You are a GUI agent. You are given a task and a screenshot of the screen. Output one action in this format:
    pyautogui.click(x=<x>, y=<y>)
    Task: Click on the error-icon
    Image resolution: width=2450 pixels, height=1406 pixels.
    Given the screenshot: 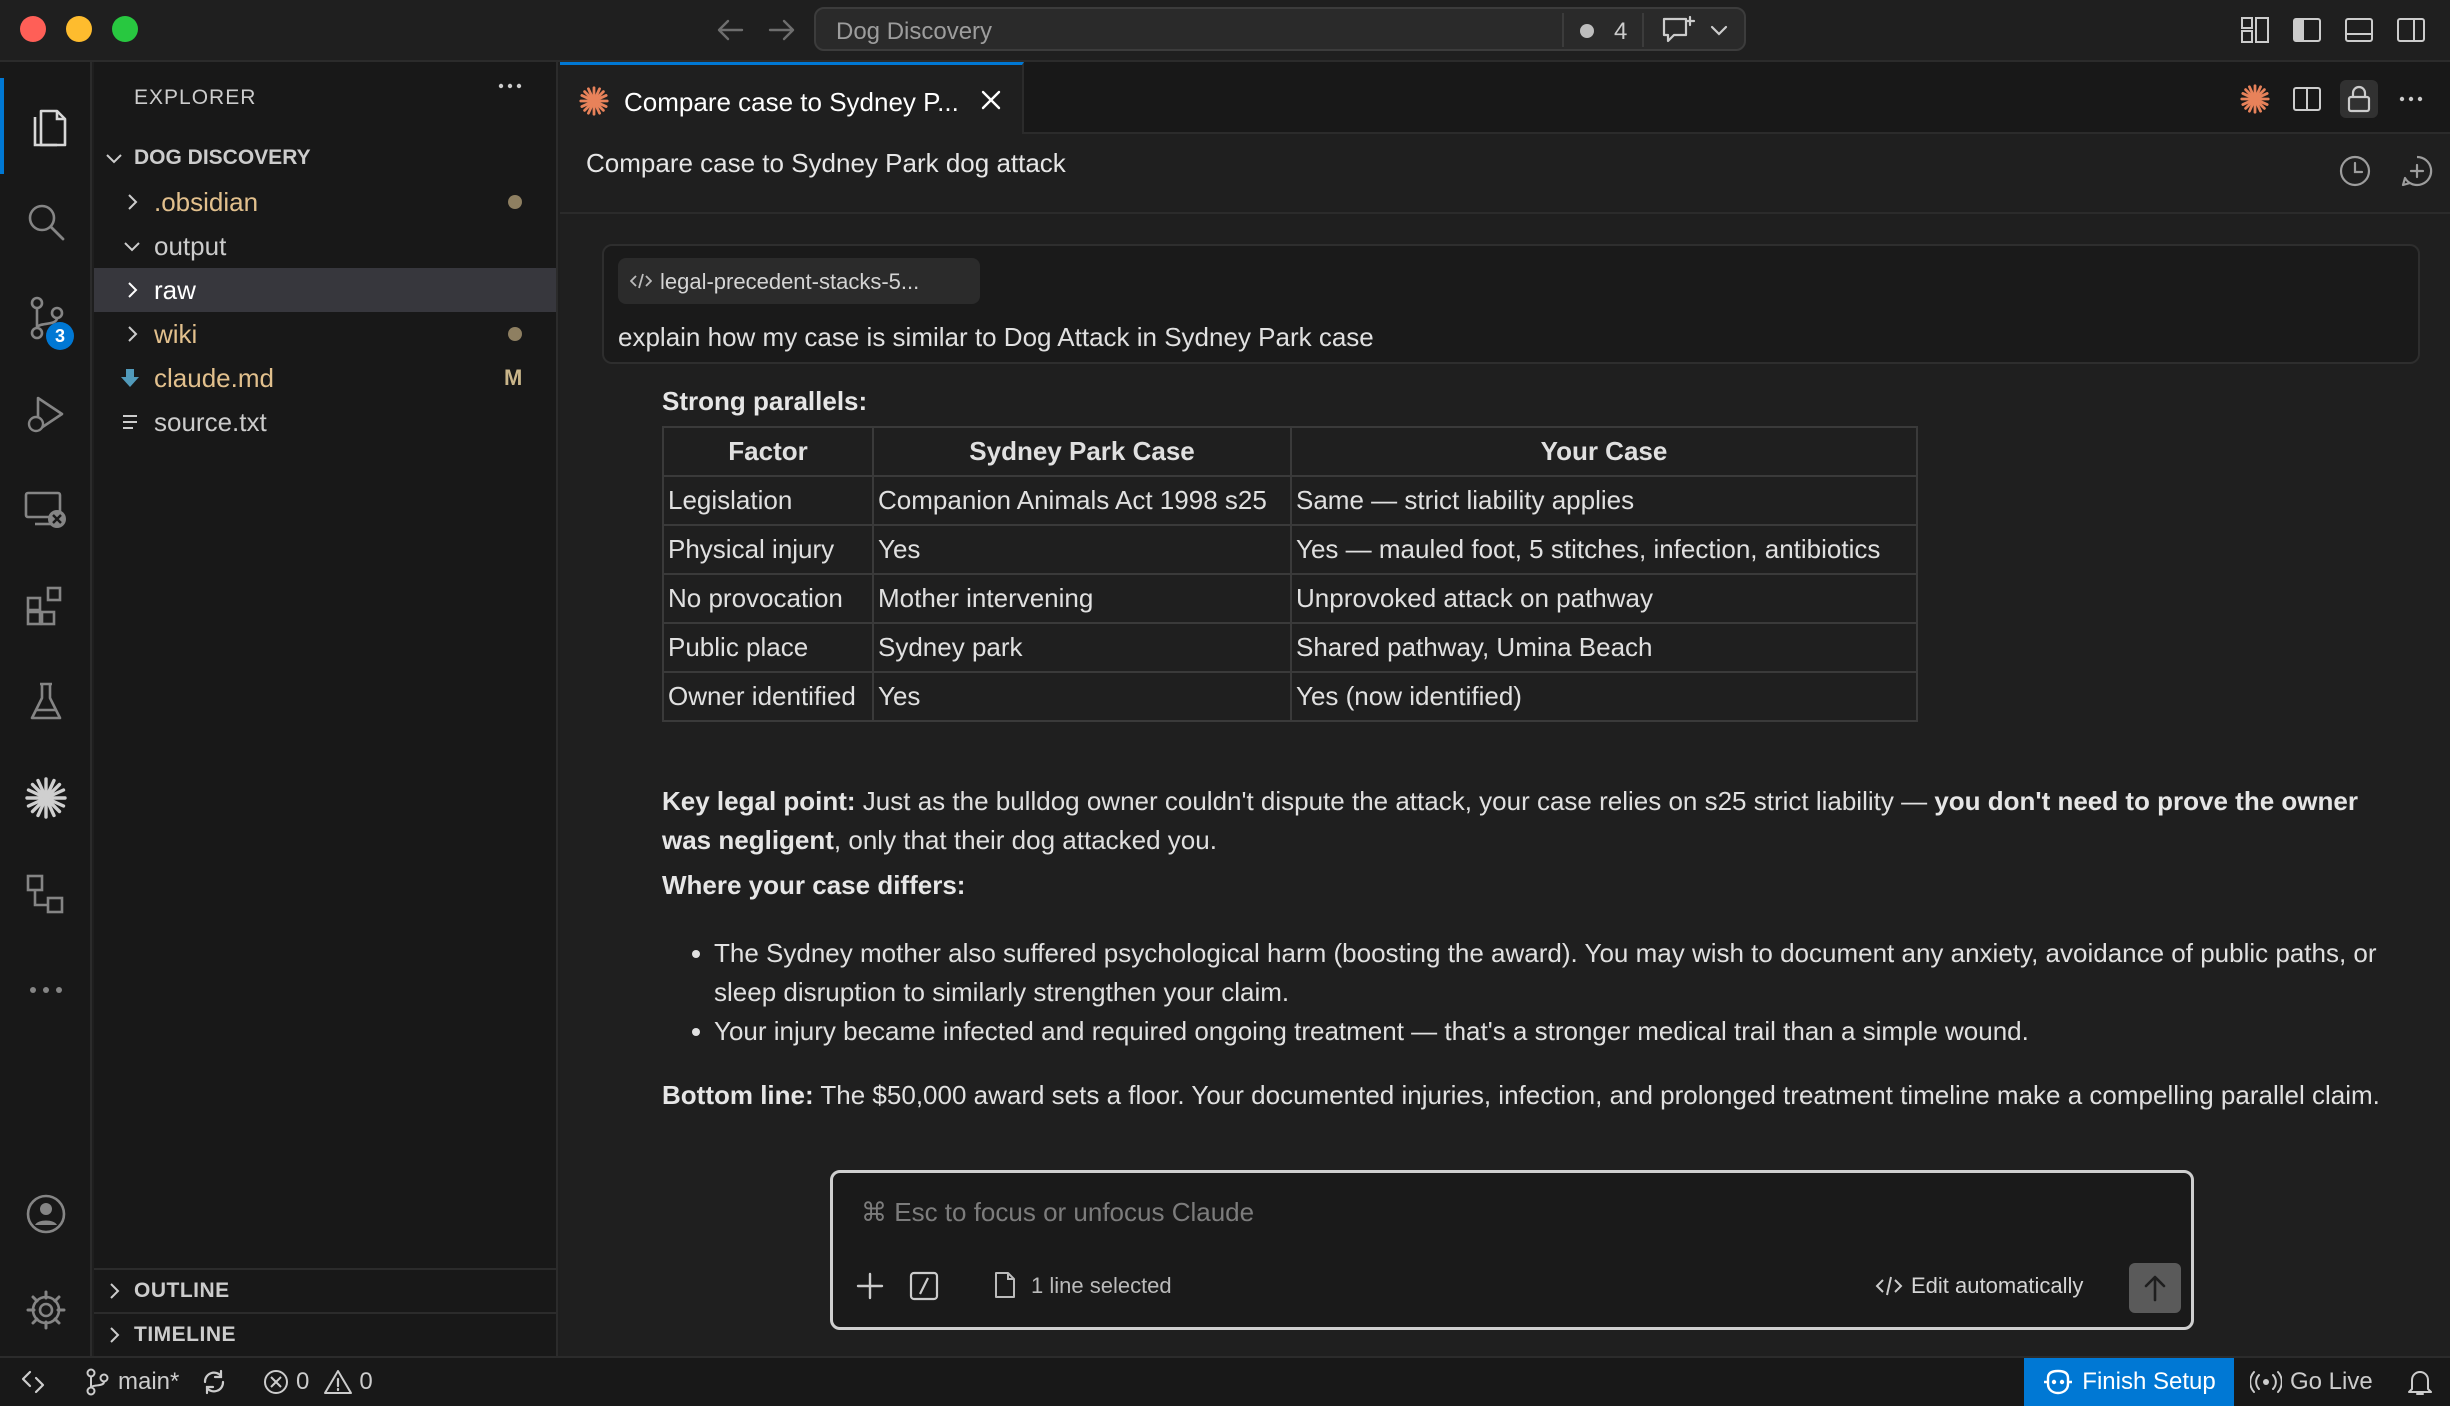 What is the action you would take?
    pyautogui.click(x=276, y=1382)
    